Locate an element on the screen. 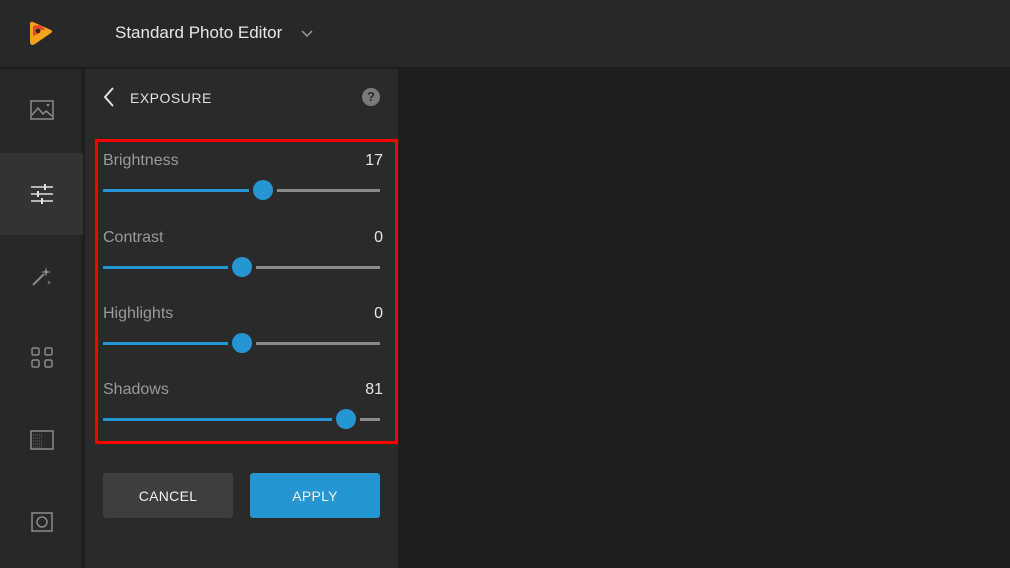 The image size is (1010, 568). panel-title: EXPOSURE is located at coordinates (171, 98).